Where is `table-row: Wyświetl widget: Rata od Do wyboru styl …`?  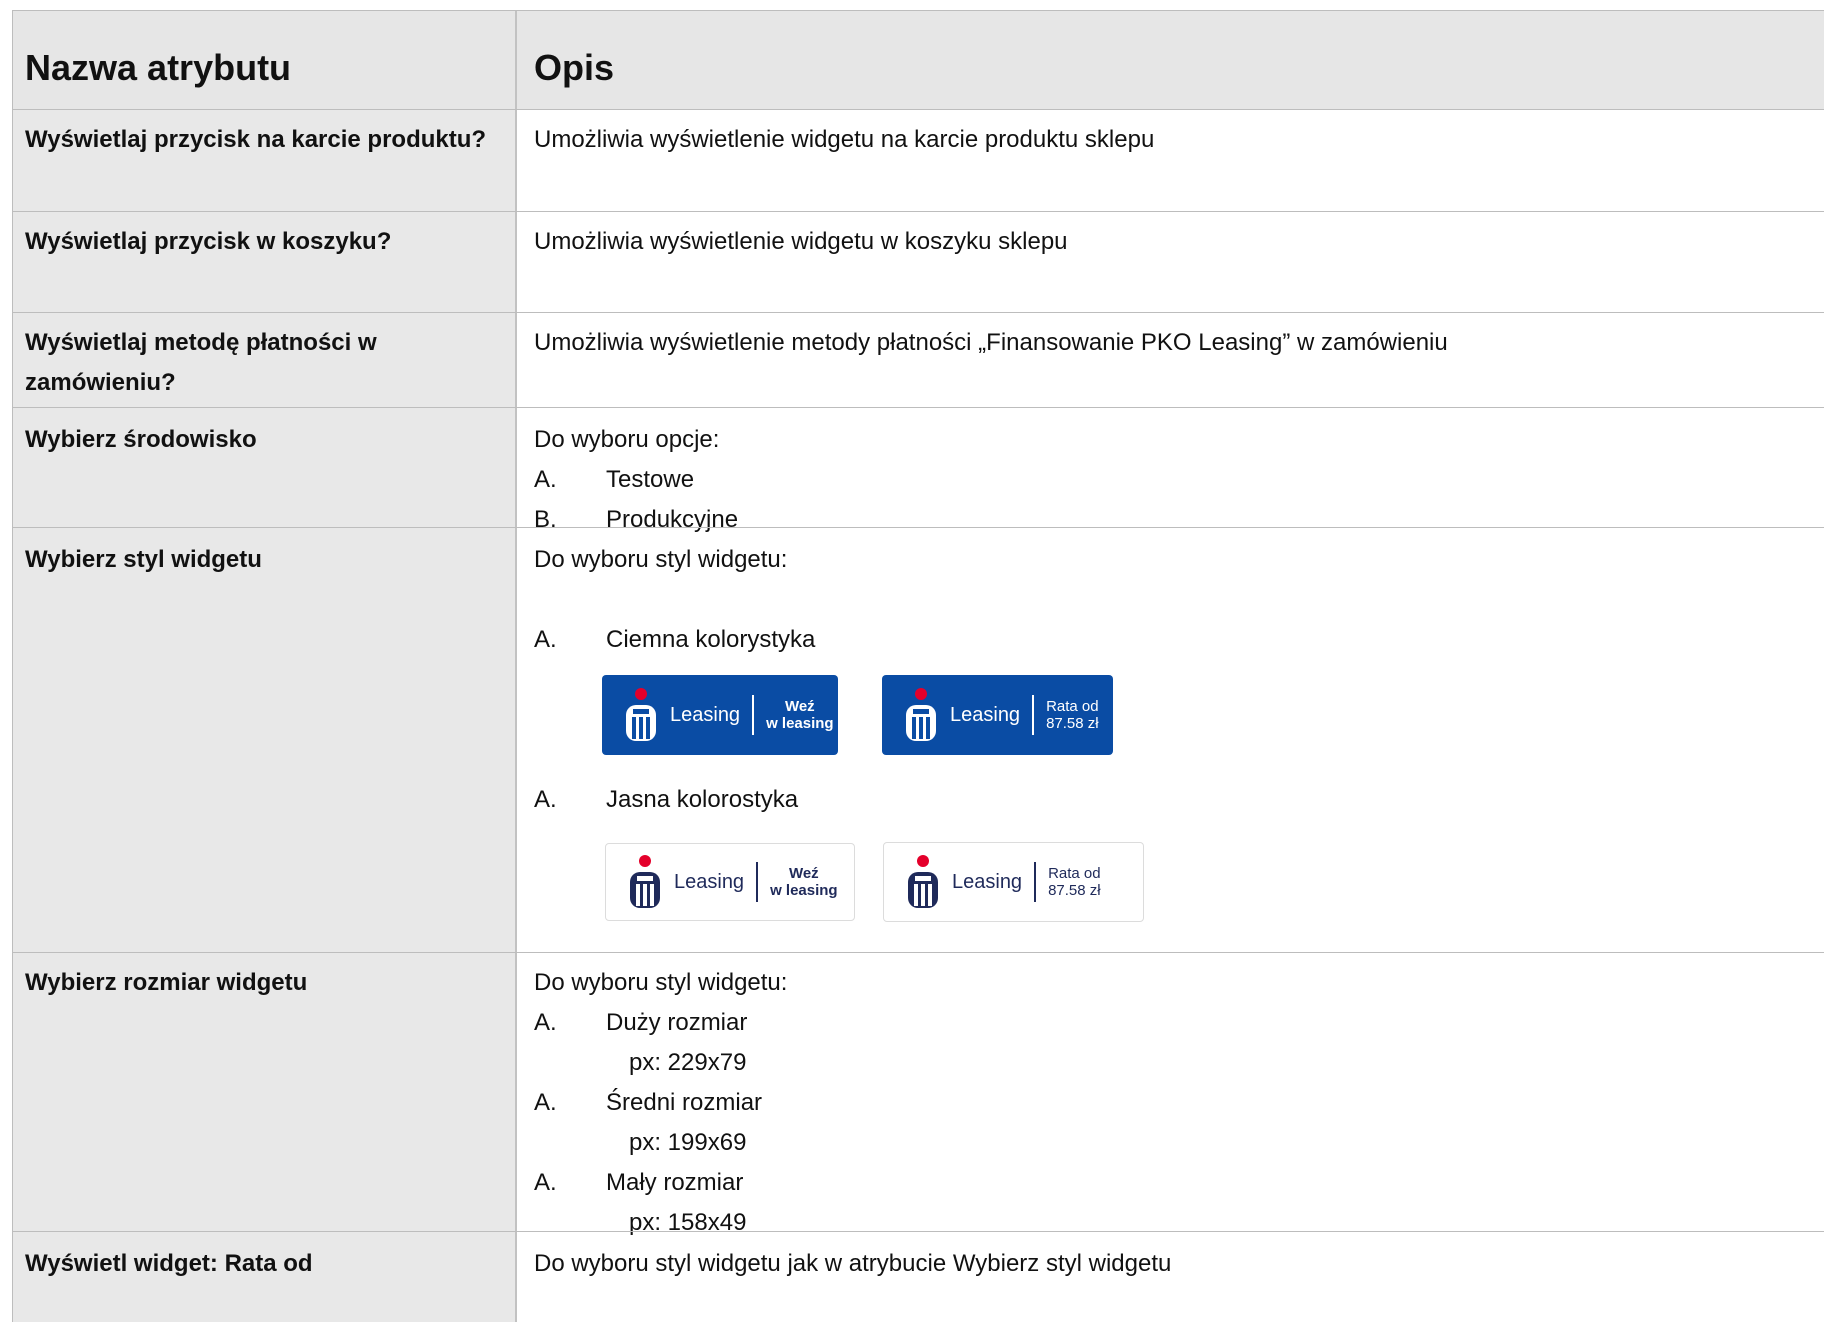 table-row: Wyświetl widget: Rata od Do wyboru styl … is located at coordinates (918, 1277).